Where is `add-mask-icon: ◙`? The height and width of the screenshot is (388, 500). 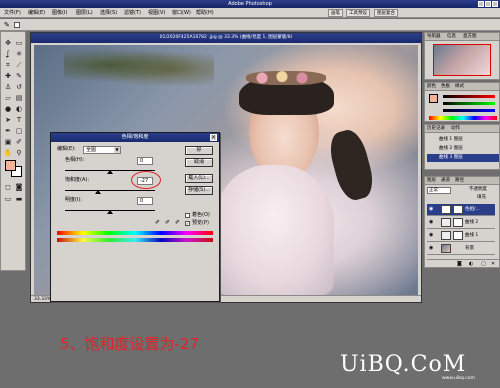
add-mask-icon: ◙ is located at coordinates (459, 264).